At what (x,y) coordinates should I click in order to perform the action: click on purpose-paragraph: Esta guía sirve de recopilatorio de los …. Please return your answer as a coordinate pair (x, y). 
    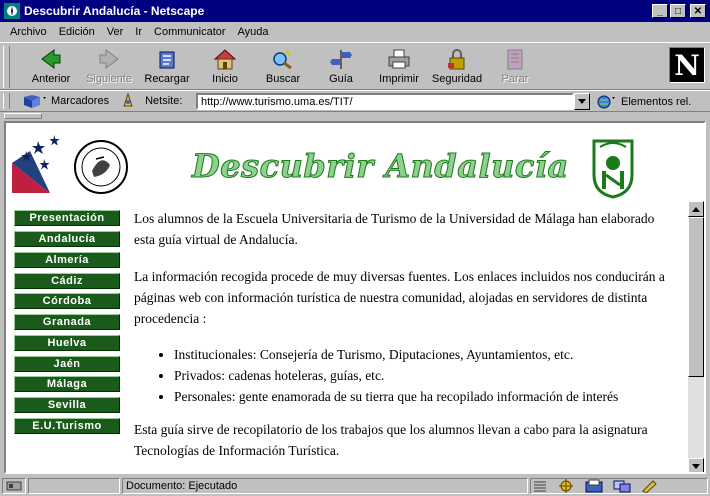
    Looking at the image, I should click on (391, 440).